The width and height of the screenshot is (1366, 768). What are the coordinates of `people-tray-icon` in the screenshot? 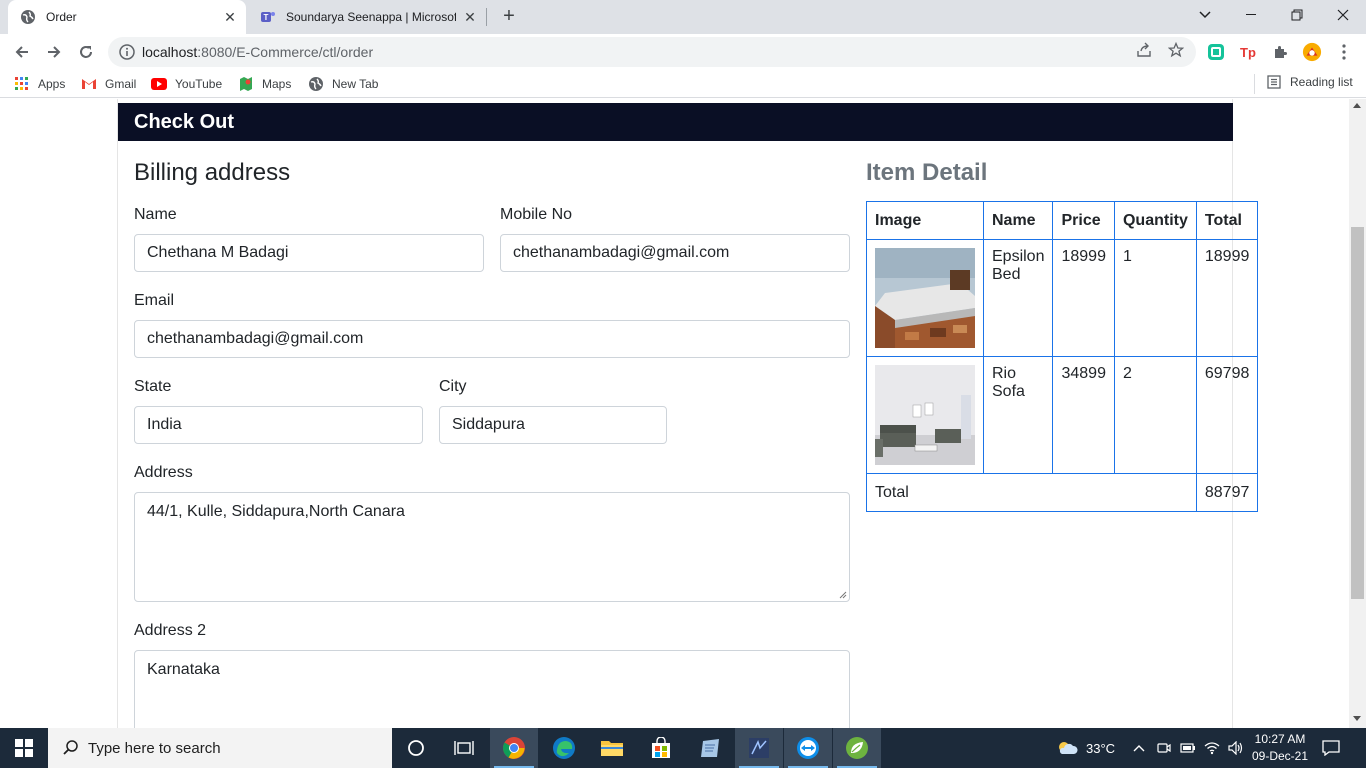 It's located at (1164, 748).